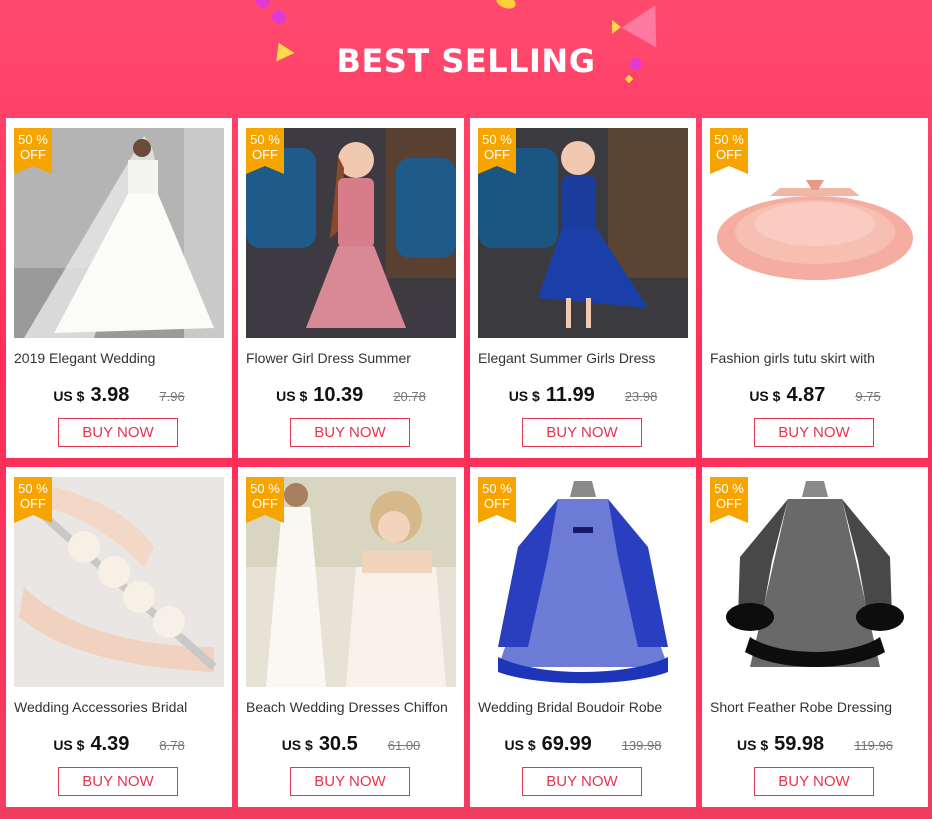 The width and height of the screenshot is (932, 819). What do you see at coordinates (641, 396) in the screenshot?
I see `original-price: 23.98` at bounding box center [641, 396].